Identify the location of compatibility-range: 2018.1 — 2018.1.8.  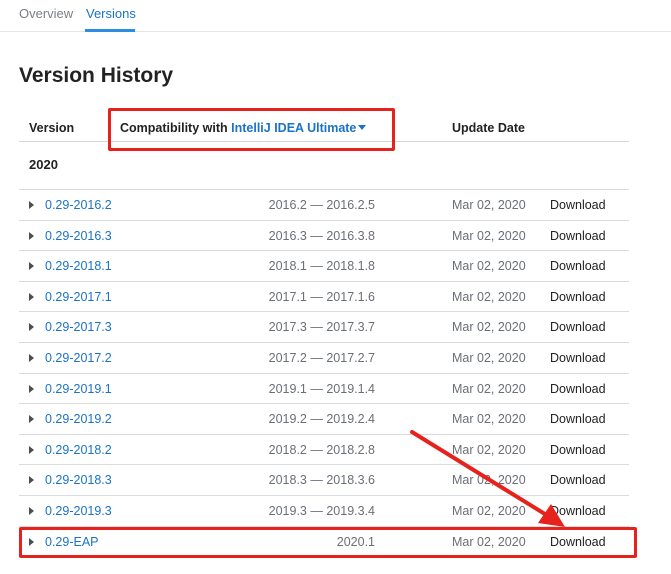
(321, 266).